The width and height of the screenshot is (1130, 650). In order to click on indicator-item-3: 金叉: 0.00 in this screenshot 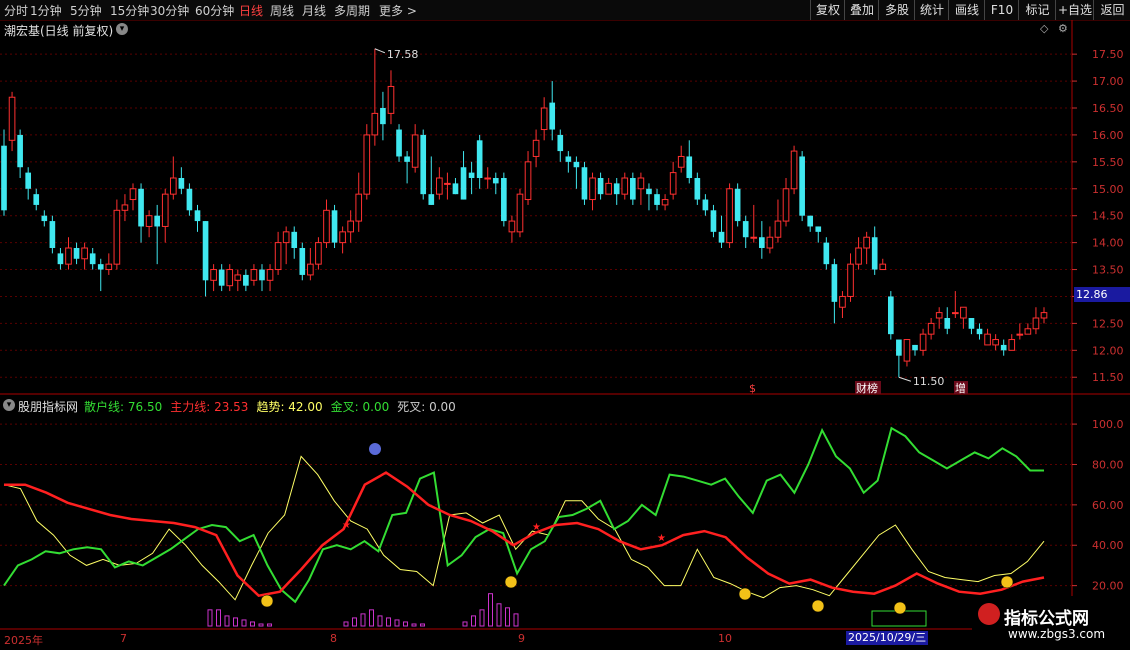, I will do `click(360, 407)`.